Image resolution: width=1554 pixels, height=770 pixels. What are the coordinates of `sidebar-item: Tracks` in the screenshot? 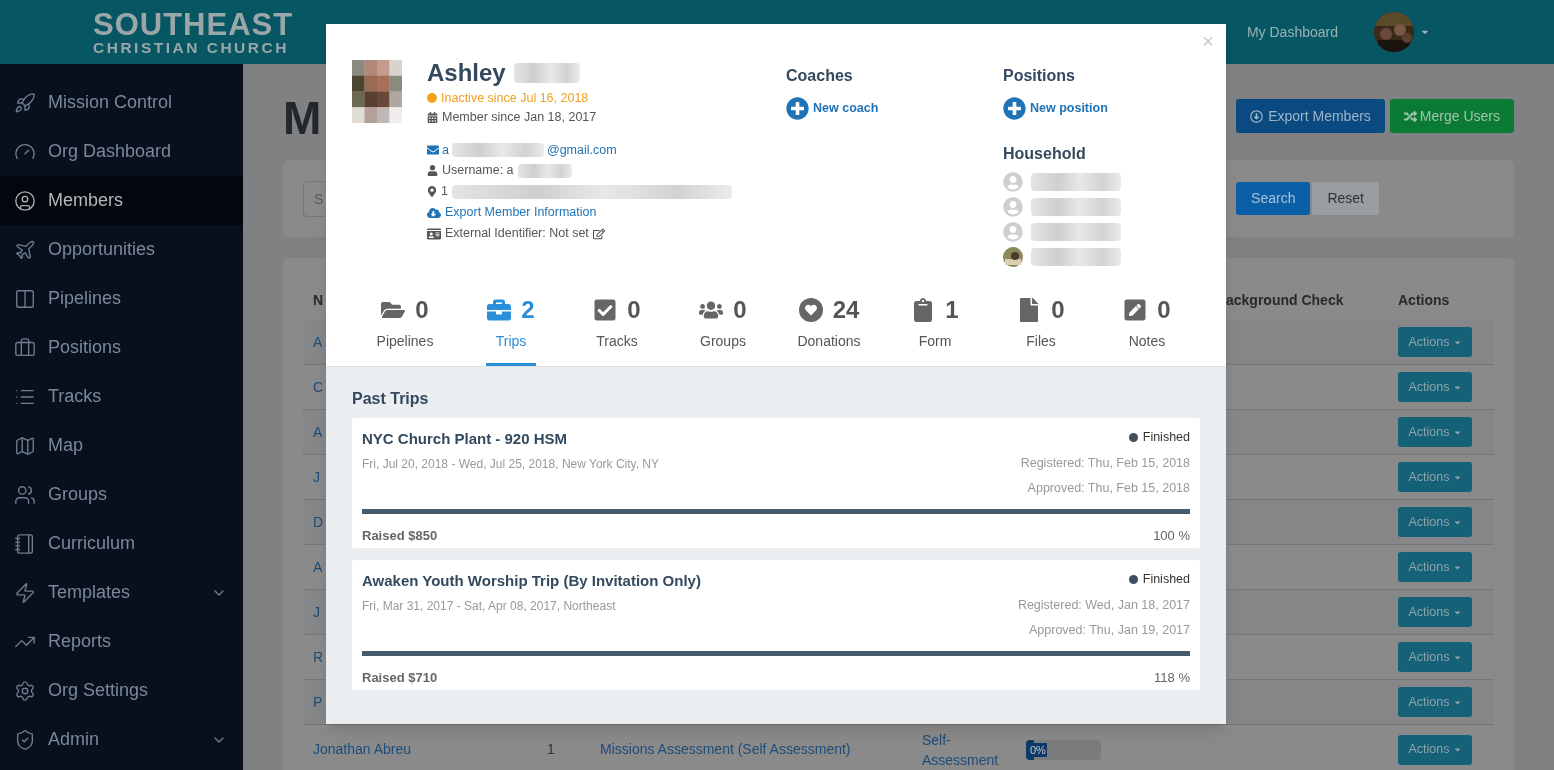 It's located at (121, 396).